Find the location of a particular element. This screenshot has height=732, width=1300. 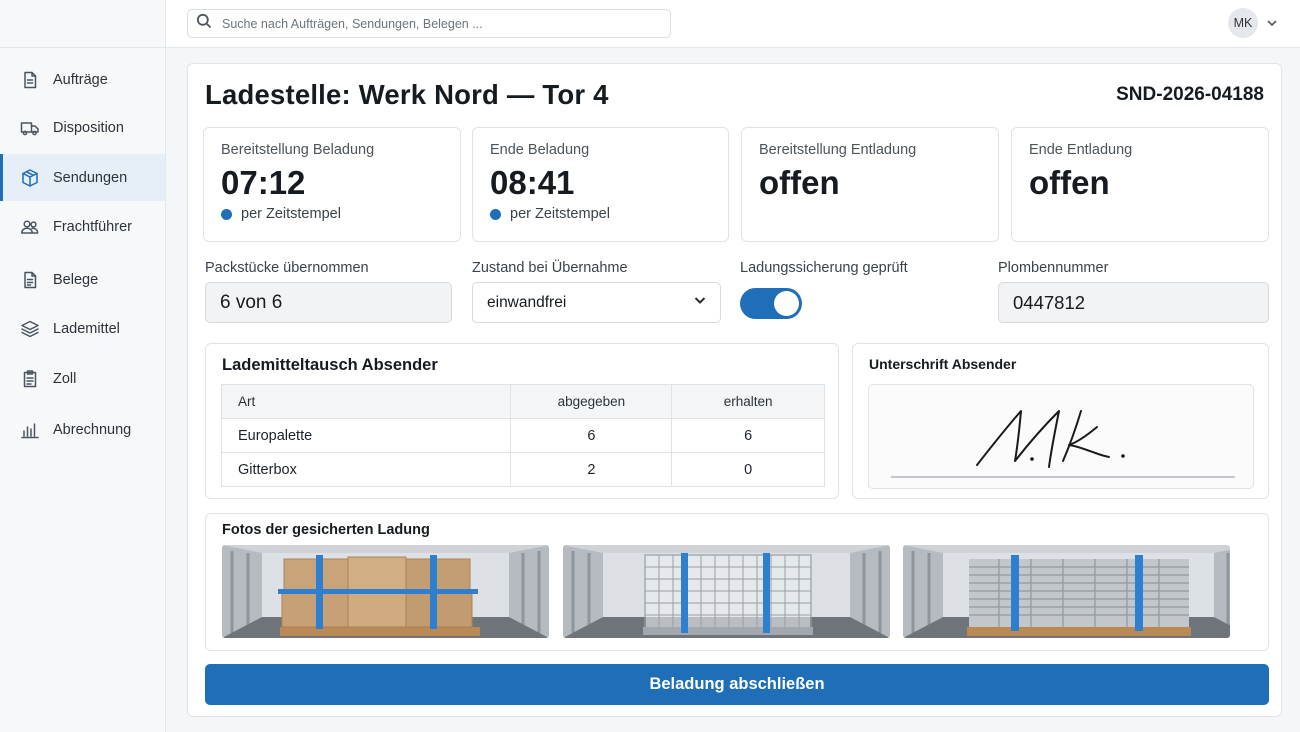

sidebar-item-label: Belege is located at coordinates (76, 279).